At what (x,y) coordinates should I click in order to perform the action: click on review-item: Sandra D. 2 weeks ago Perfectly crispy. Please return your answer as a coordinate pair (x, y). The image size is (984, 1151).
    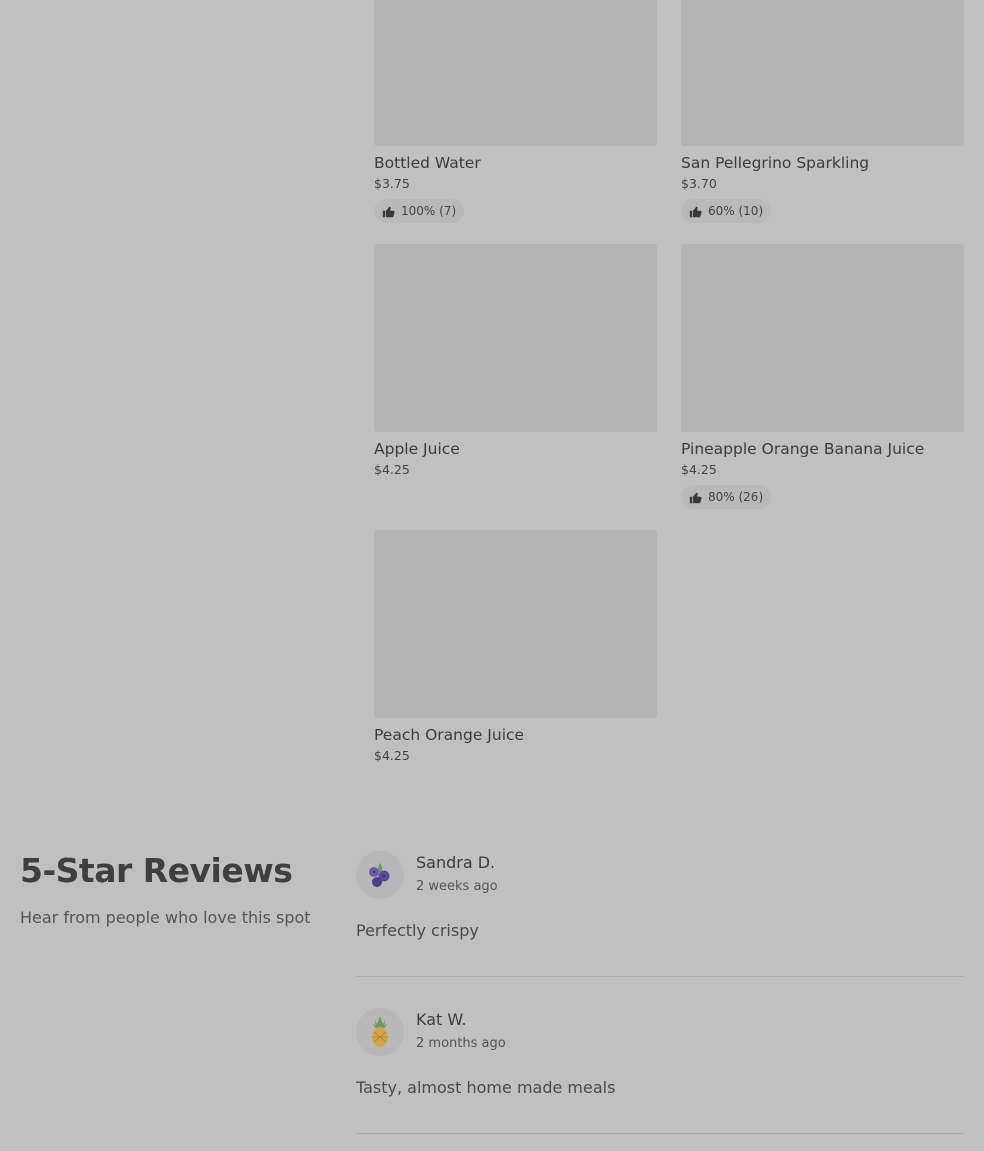
    Looking at the image, I should click on (660, 914).